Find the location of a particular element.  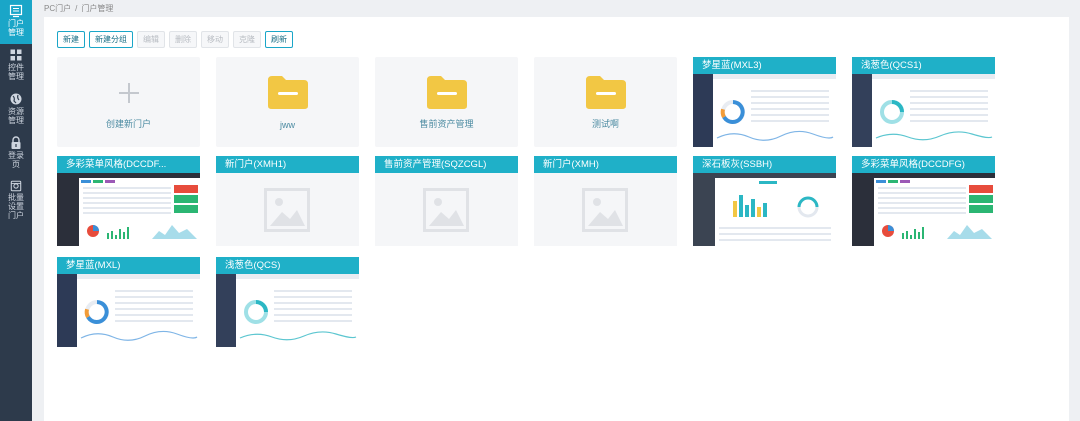

breadcrumb: PC门户 / 门户管理 is located at coordinates (78, 8).